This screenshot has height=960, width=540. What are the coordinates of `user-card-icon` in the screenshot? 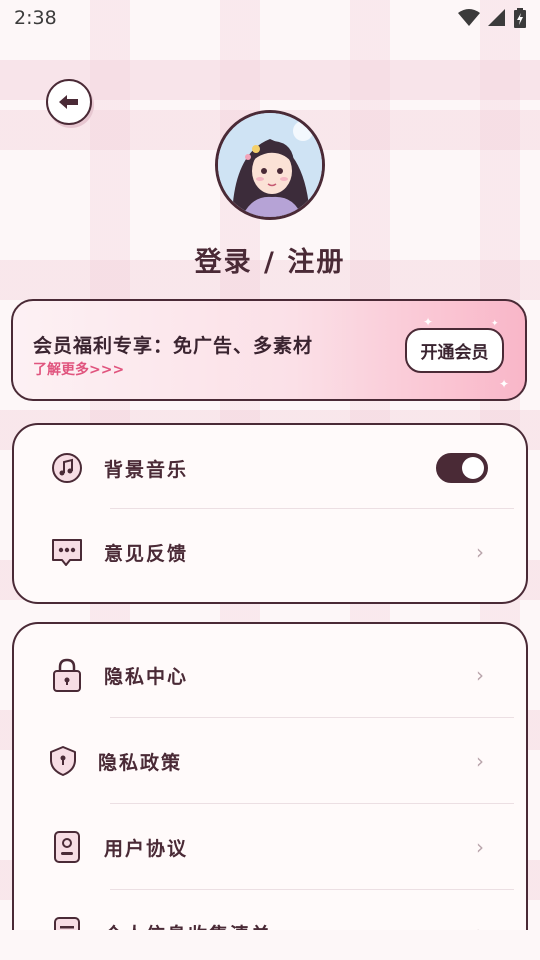 It's located at (67, 847).